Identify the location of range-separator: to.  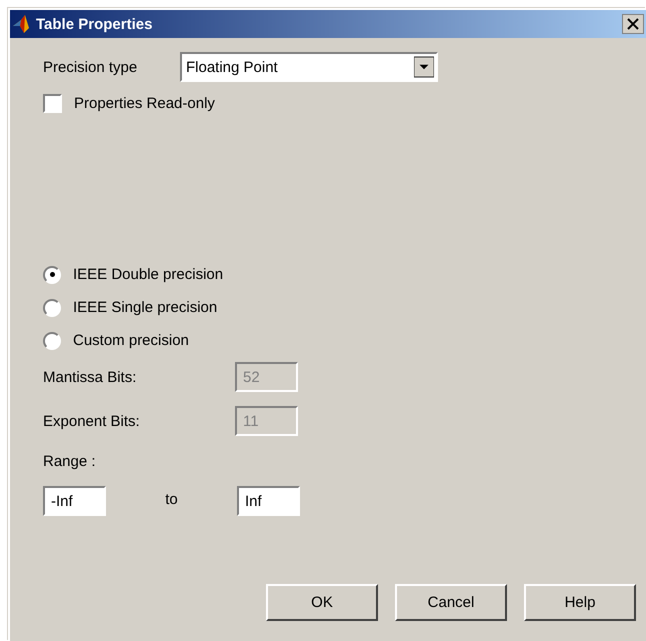
(171, 499).